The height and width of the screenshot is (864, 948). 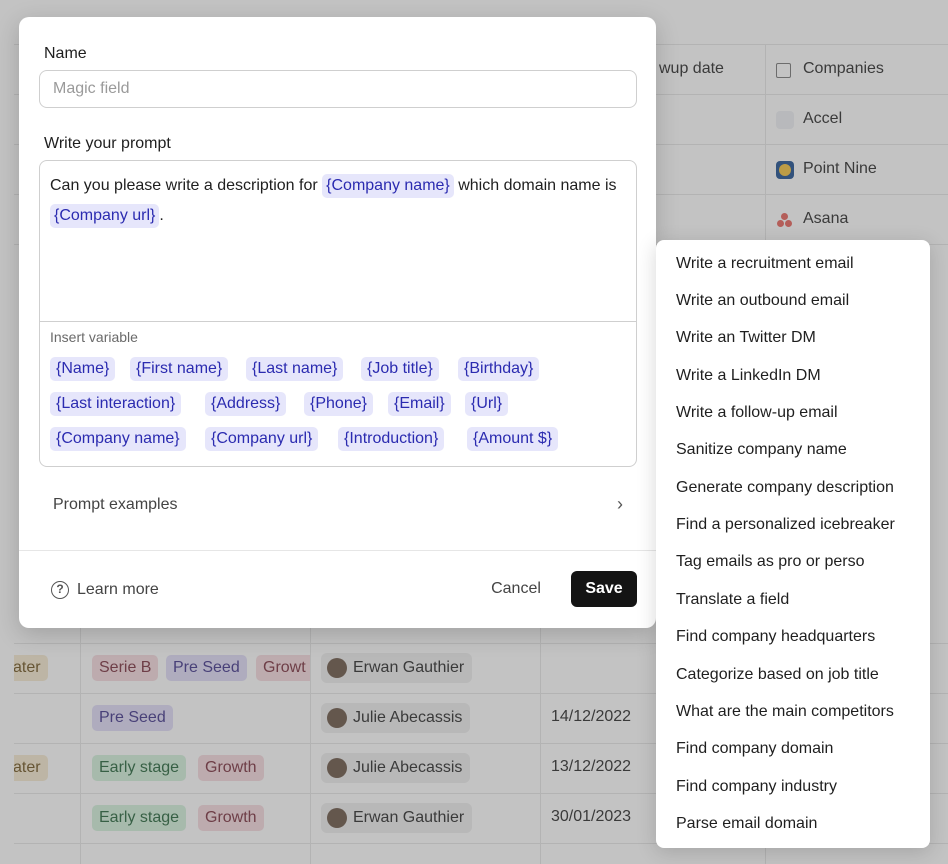 I want to click on prompt-text-segment: which domain name is, so click(x=535, y=185).